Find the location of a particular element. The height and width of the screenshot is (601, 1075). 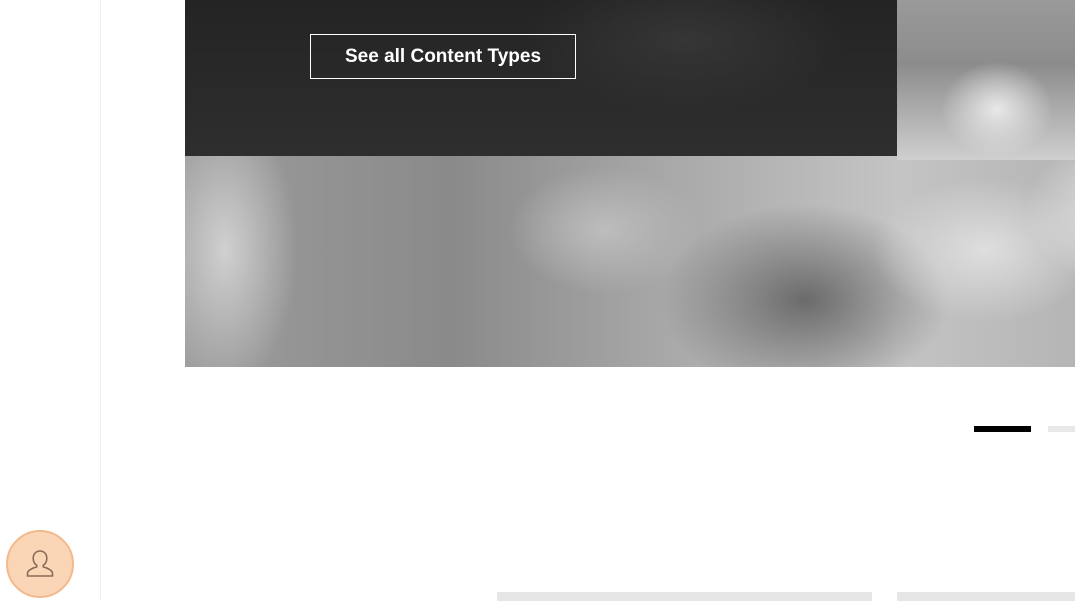

user-silhouette-icon is located at coordinates (40, 563).